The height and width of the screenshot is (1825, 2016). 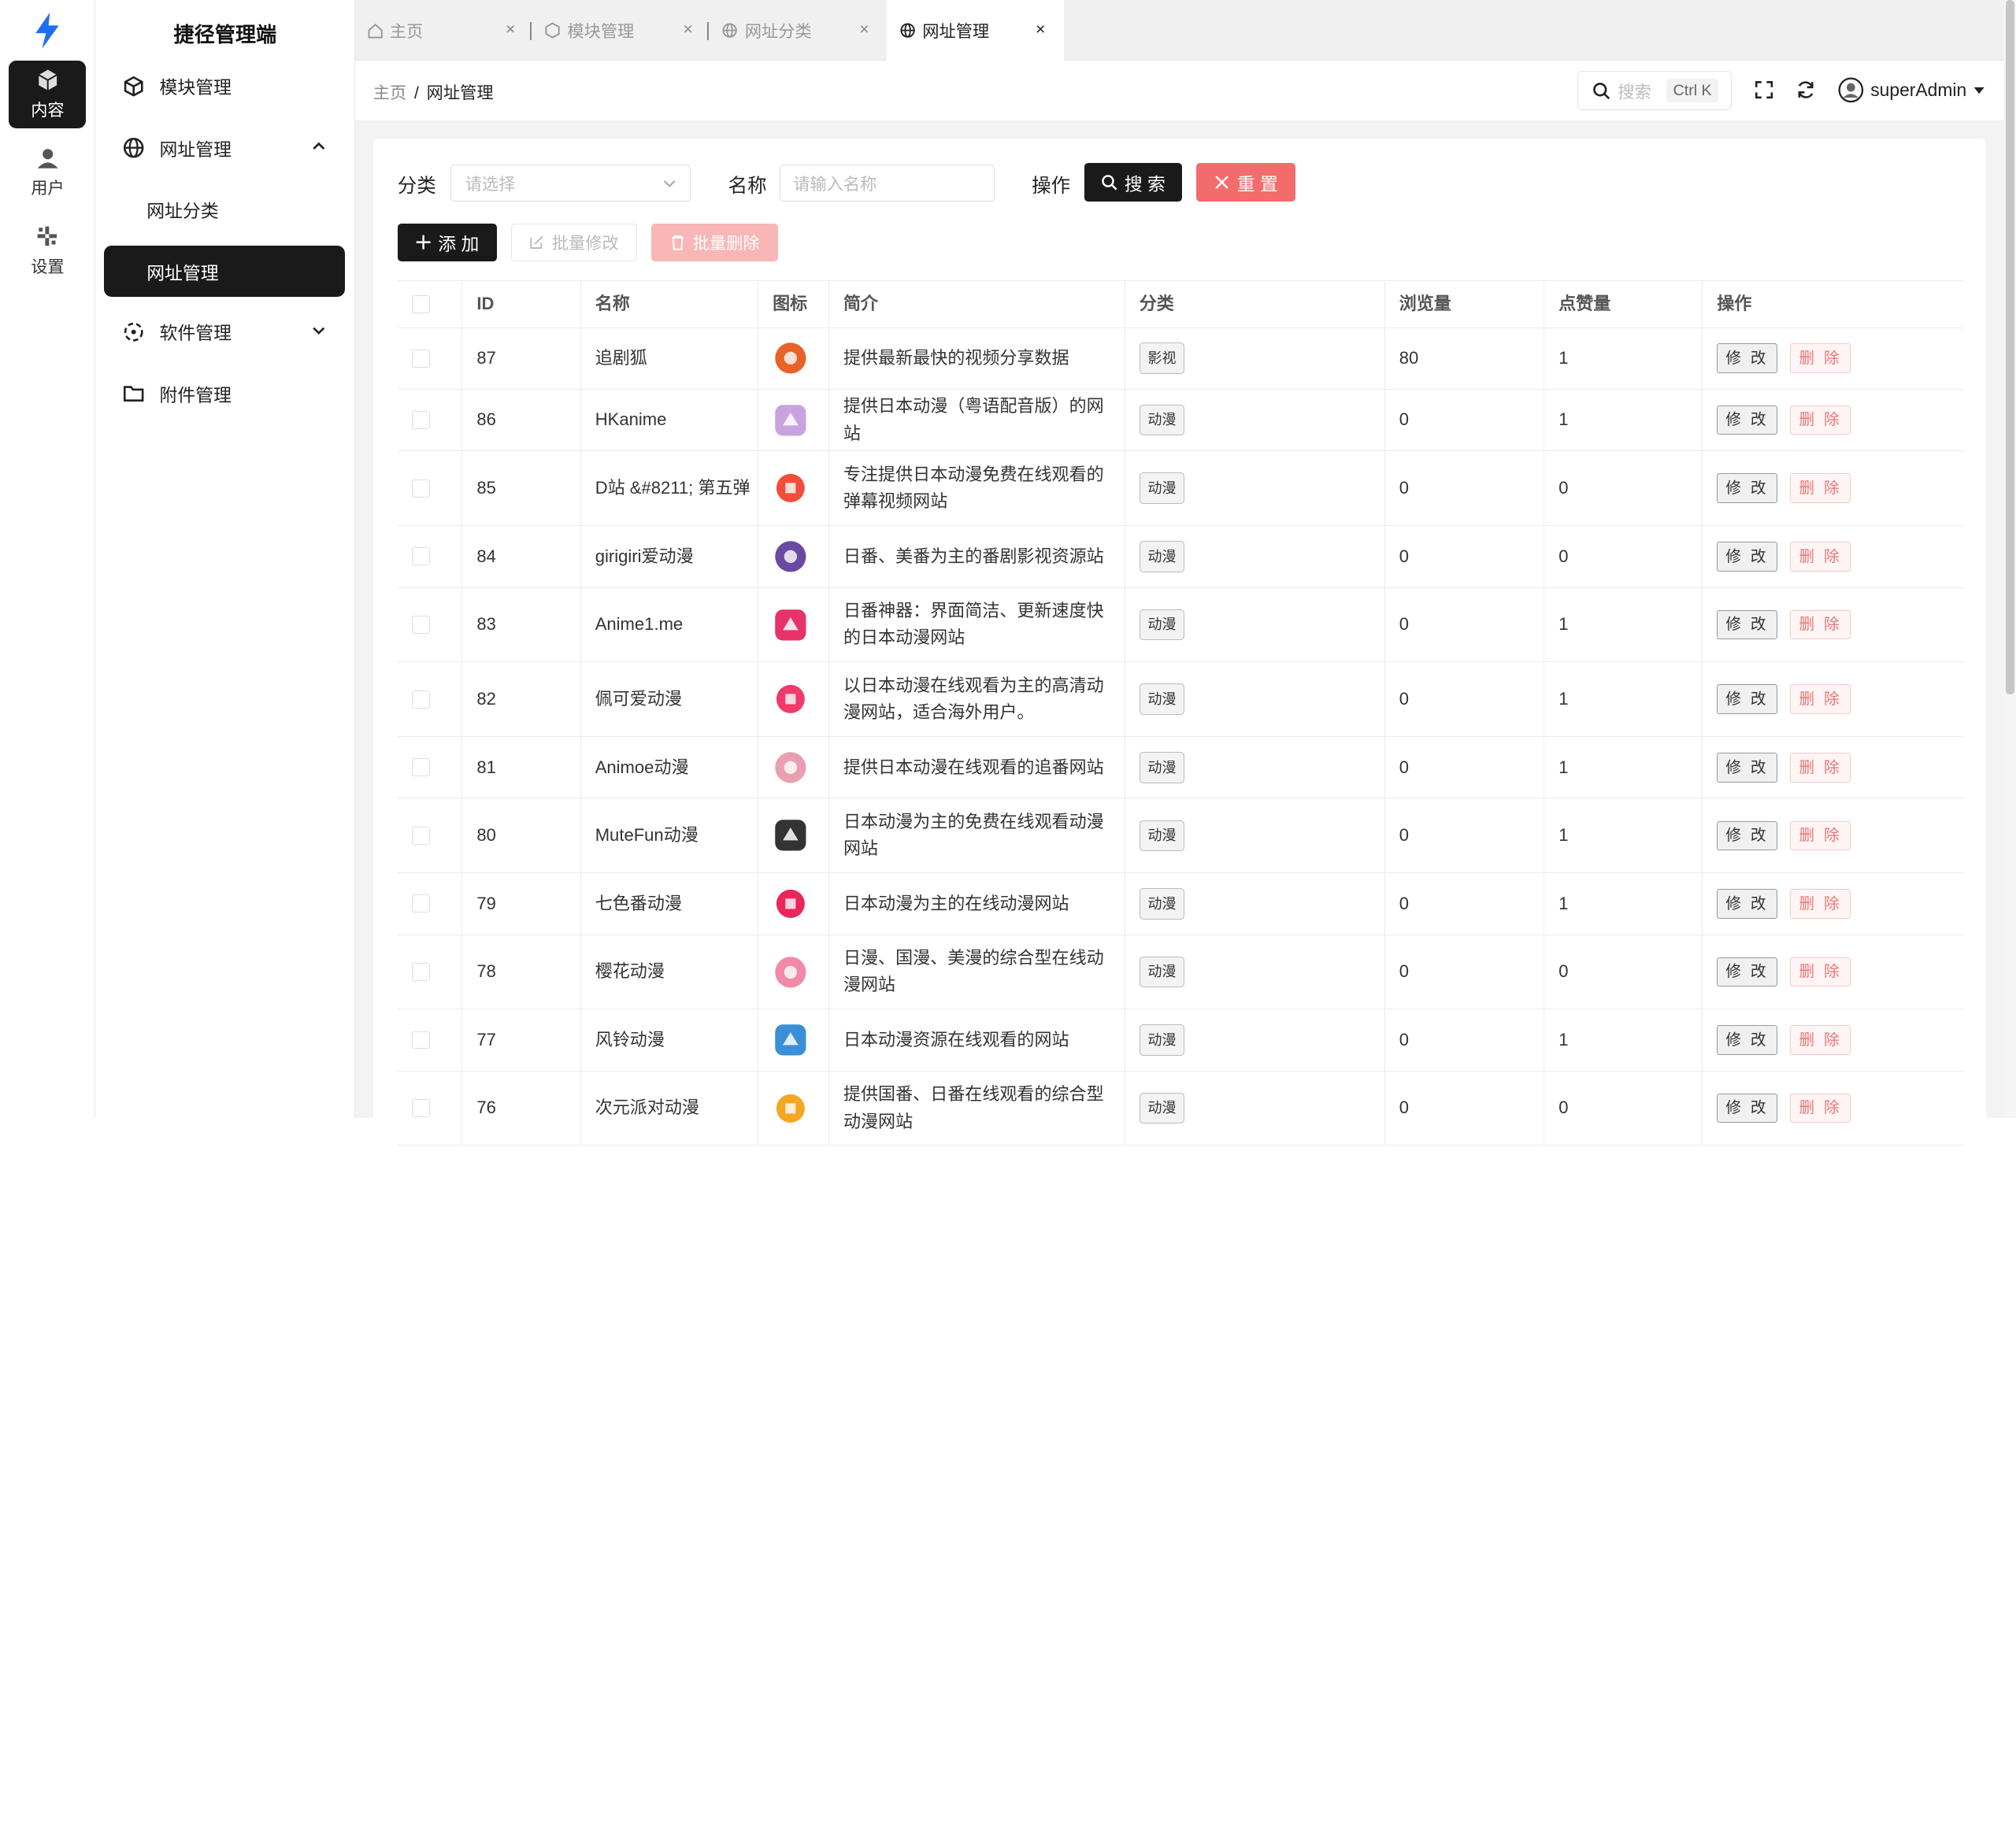 What do you see at coordinates (48, 94) in the screenshot?
I see `rail-item-content: 内容` at bounding box center [48, 94].